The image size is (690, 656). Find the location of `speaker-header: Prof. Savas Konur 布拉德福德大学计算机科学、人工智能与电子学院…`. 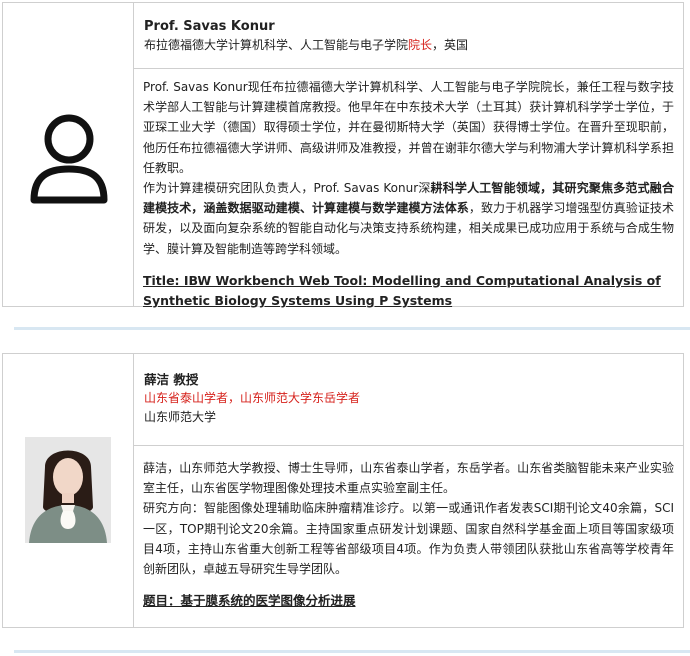

speaker-header: Prof. Savas Konur 布拉德福德大学计算机科学、人工智能与电子学院… is located at coordinates (408, 36).